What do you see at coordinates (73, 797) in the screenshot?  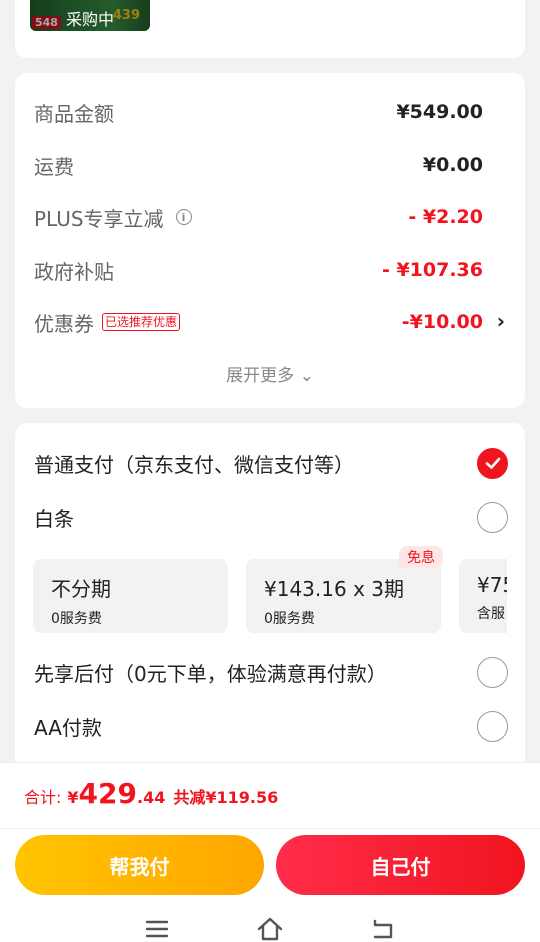 I see `currency-symbol: ¥` at bounding box center [73, 797].